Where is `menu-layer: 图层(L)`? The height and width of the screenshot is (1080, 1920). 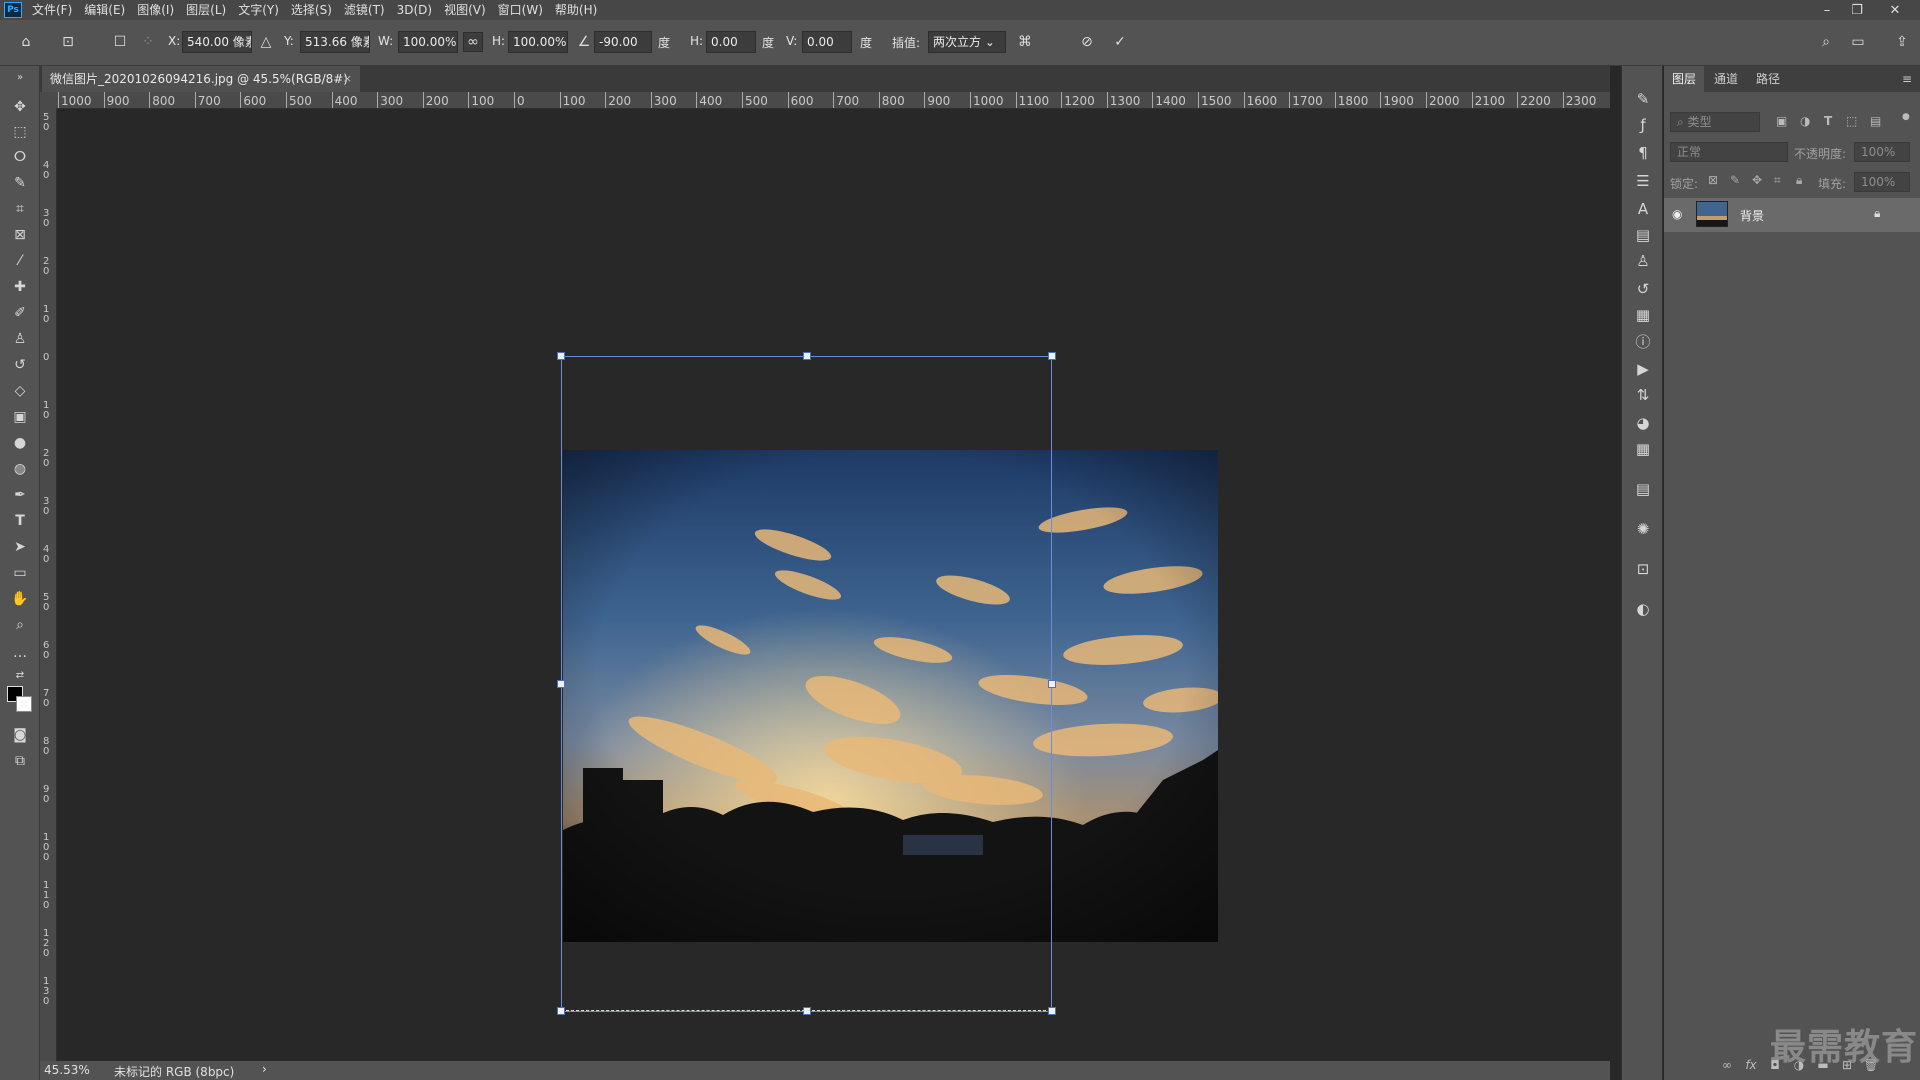
menu-layer: 图层(L) is located at coordinates (206, 10).